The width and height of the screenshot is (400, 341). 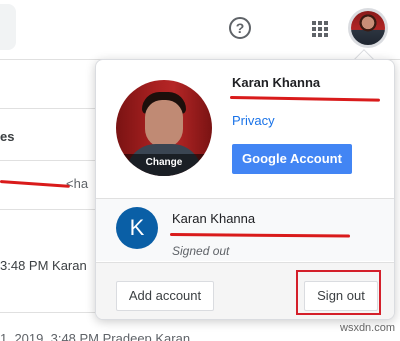 I want to click on account-initial-avatar: K, so click(x=137, y=228).